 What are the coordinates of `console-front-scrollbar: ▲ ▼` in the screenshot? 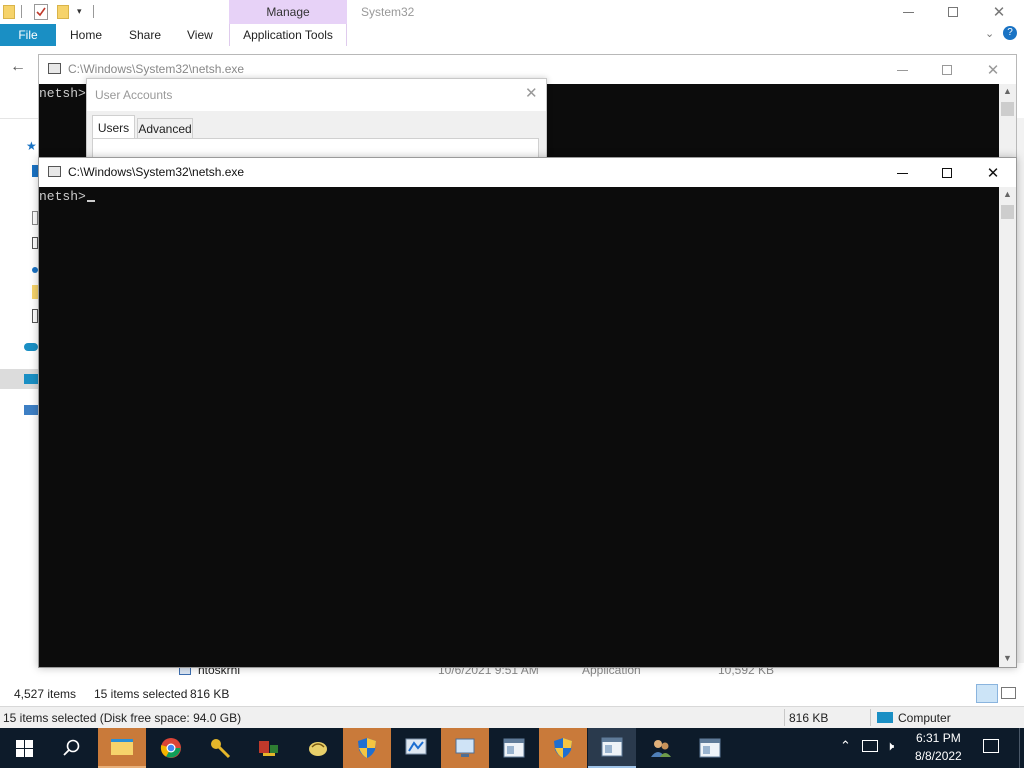 It's located at (1007, 427).